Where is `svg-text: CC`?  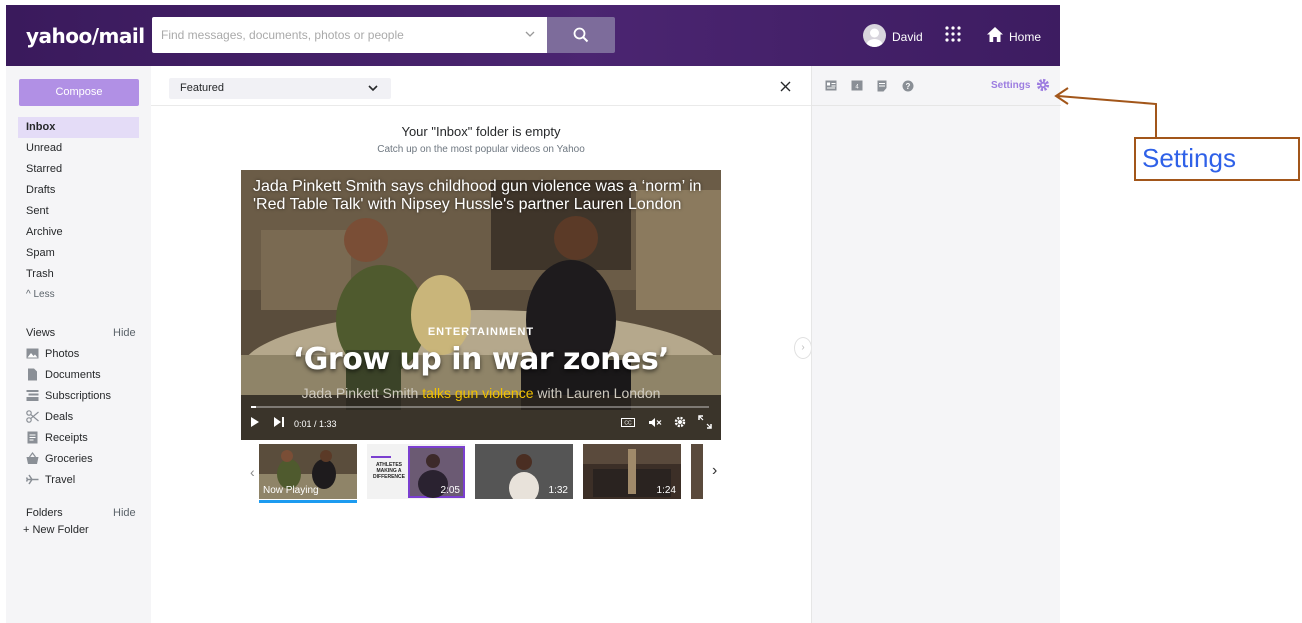 svg-text: CC is located at coordinates (628, 424).